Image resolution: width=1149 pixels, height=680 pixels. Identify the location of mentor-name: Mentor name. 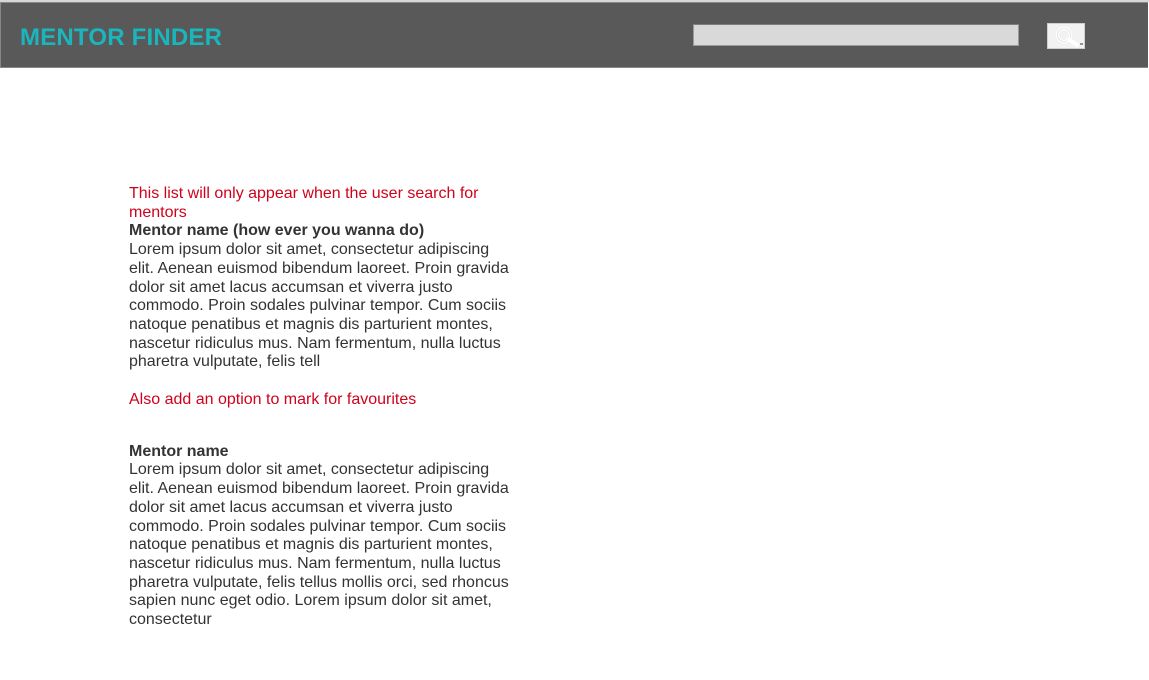
(319, 452).